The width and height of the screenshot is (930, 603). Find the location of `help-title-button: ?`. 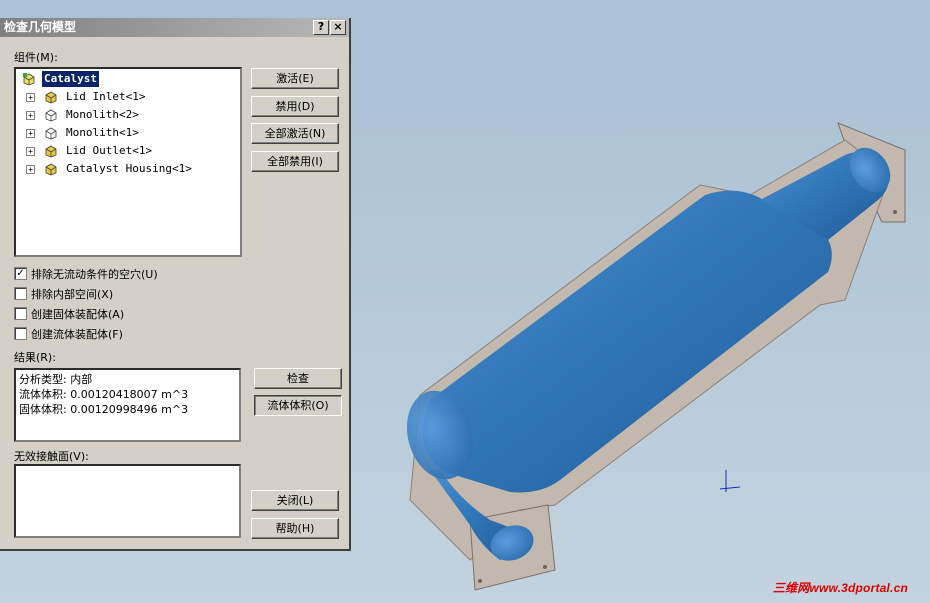

help-title-button: ? is located at coordinates (321, 27).